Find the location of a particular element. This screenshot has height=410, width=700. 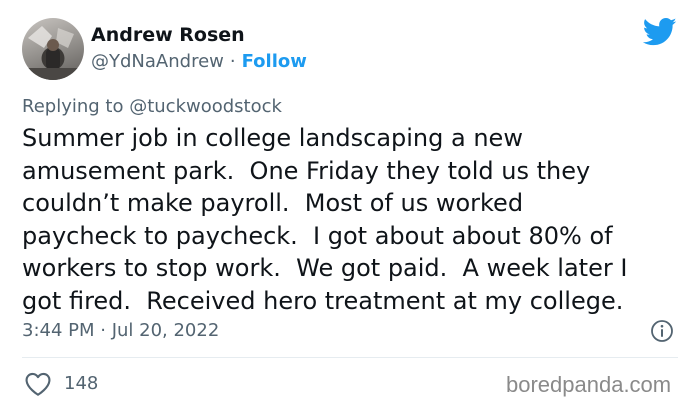

avatar is located at coordinates (53, 49).